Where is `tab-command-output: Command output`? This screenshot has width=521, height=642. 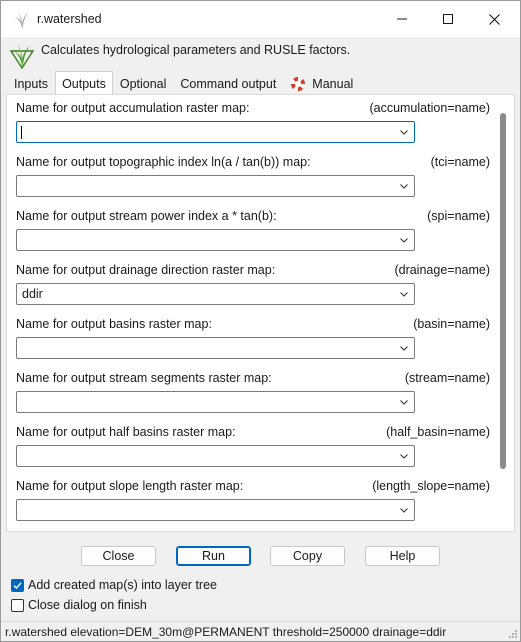 tab-command-output: Command output is located at coordinates (228, 83).